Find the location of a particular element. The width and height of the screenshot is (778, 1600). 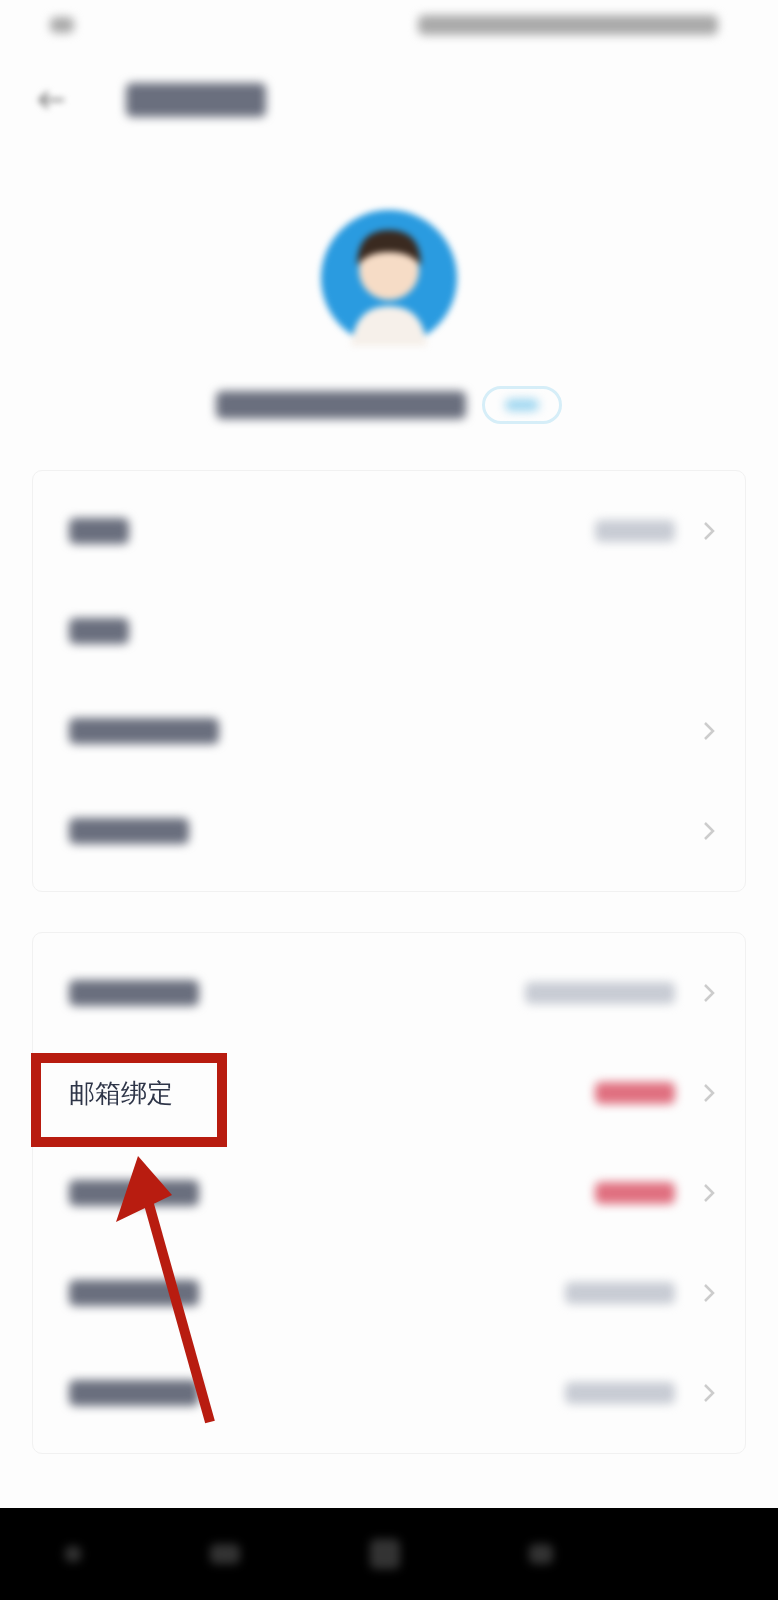

settings-label: 邮箱绑定 is located at coordinates (121, 1093).